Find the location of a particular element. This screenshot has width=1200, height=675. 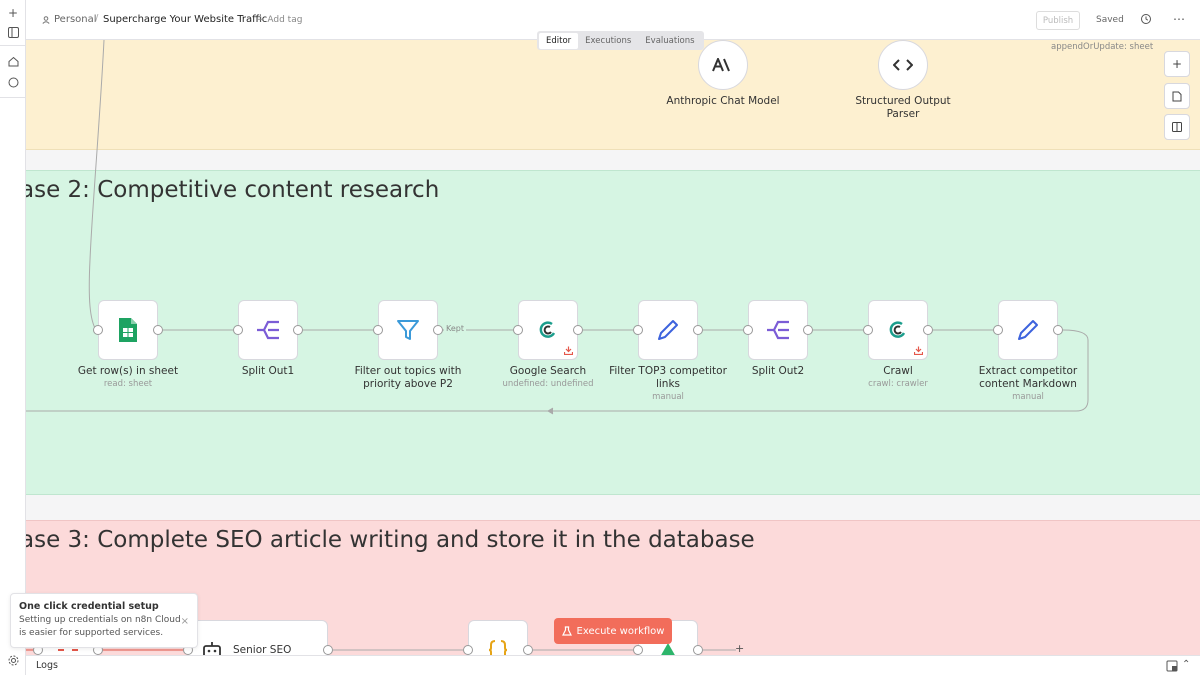

sidebar-toggle-icon is located at coordinates (13, 32).